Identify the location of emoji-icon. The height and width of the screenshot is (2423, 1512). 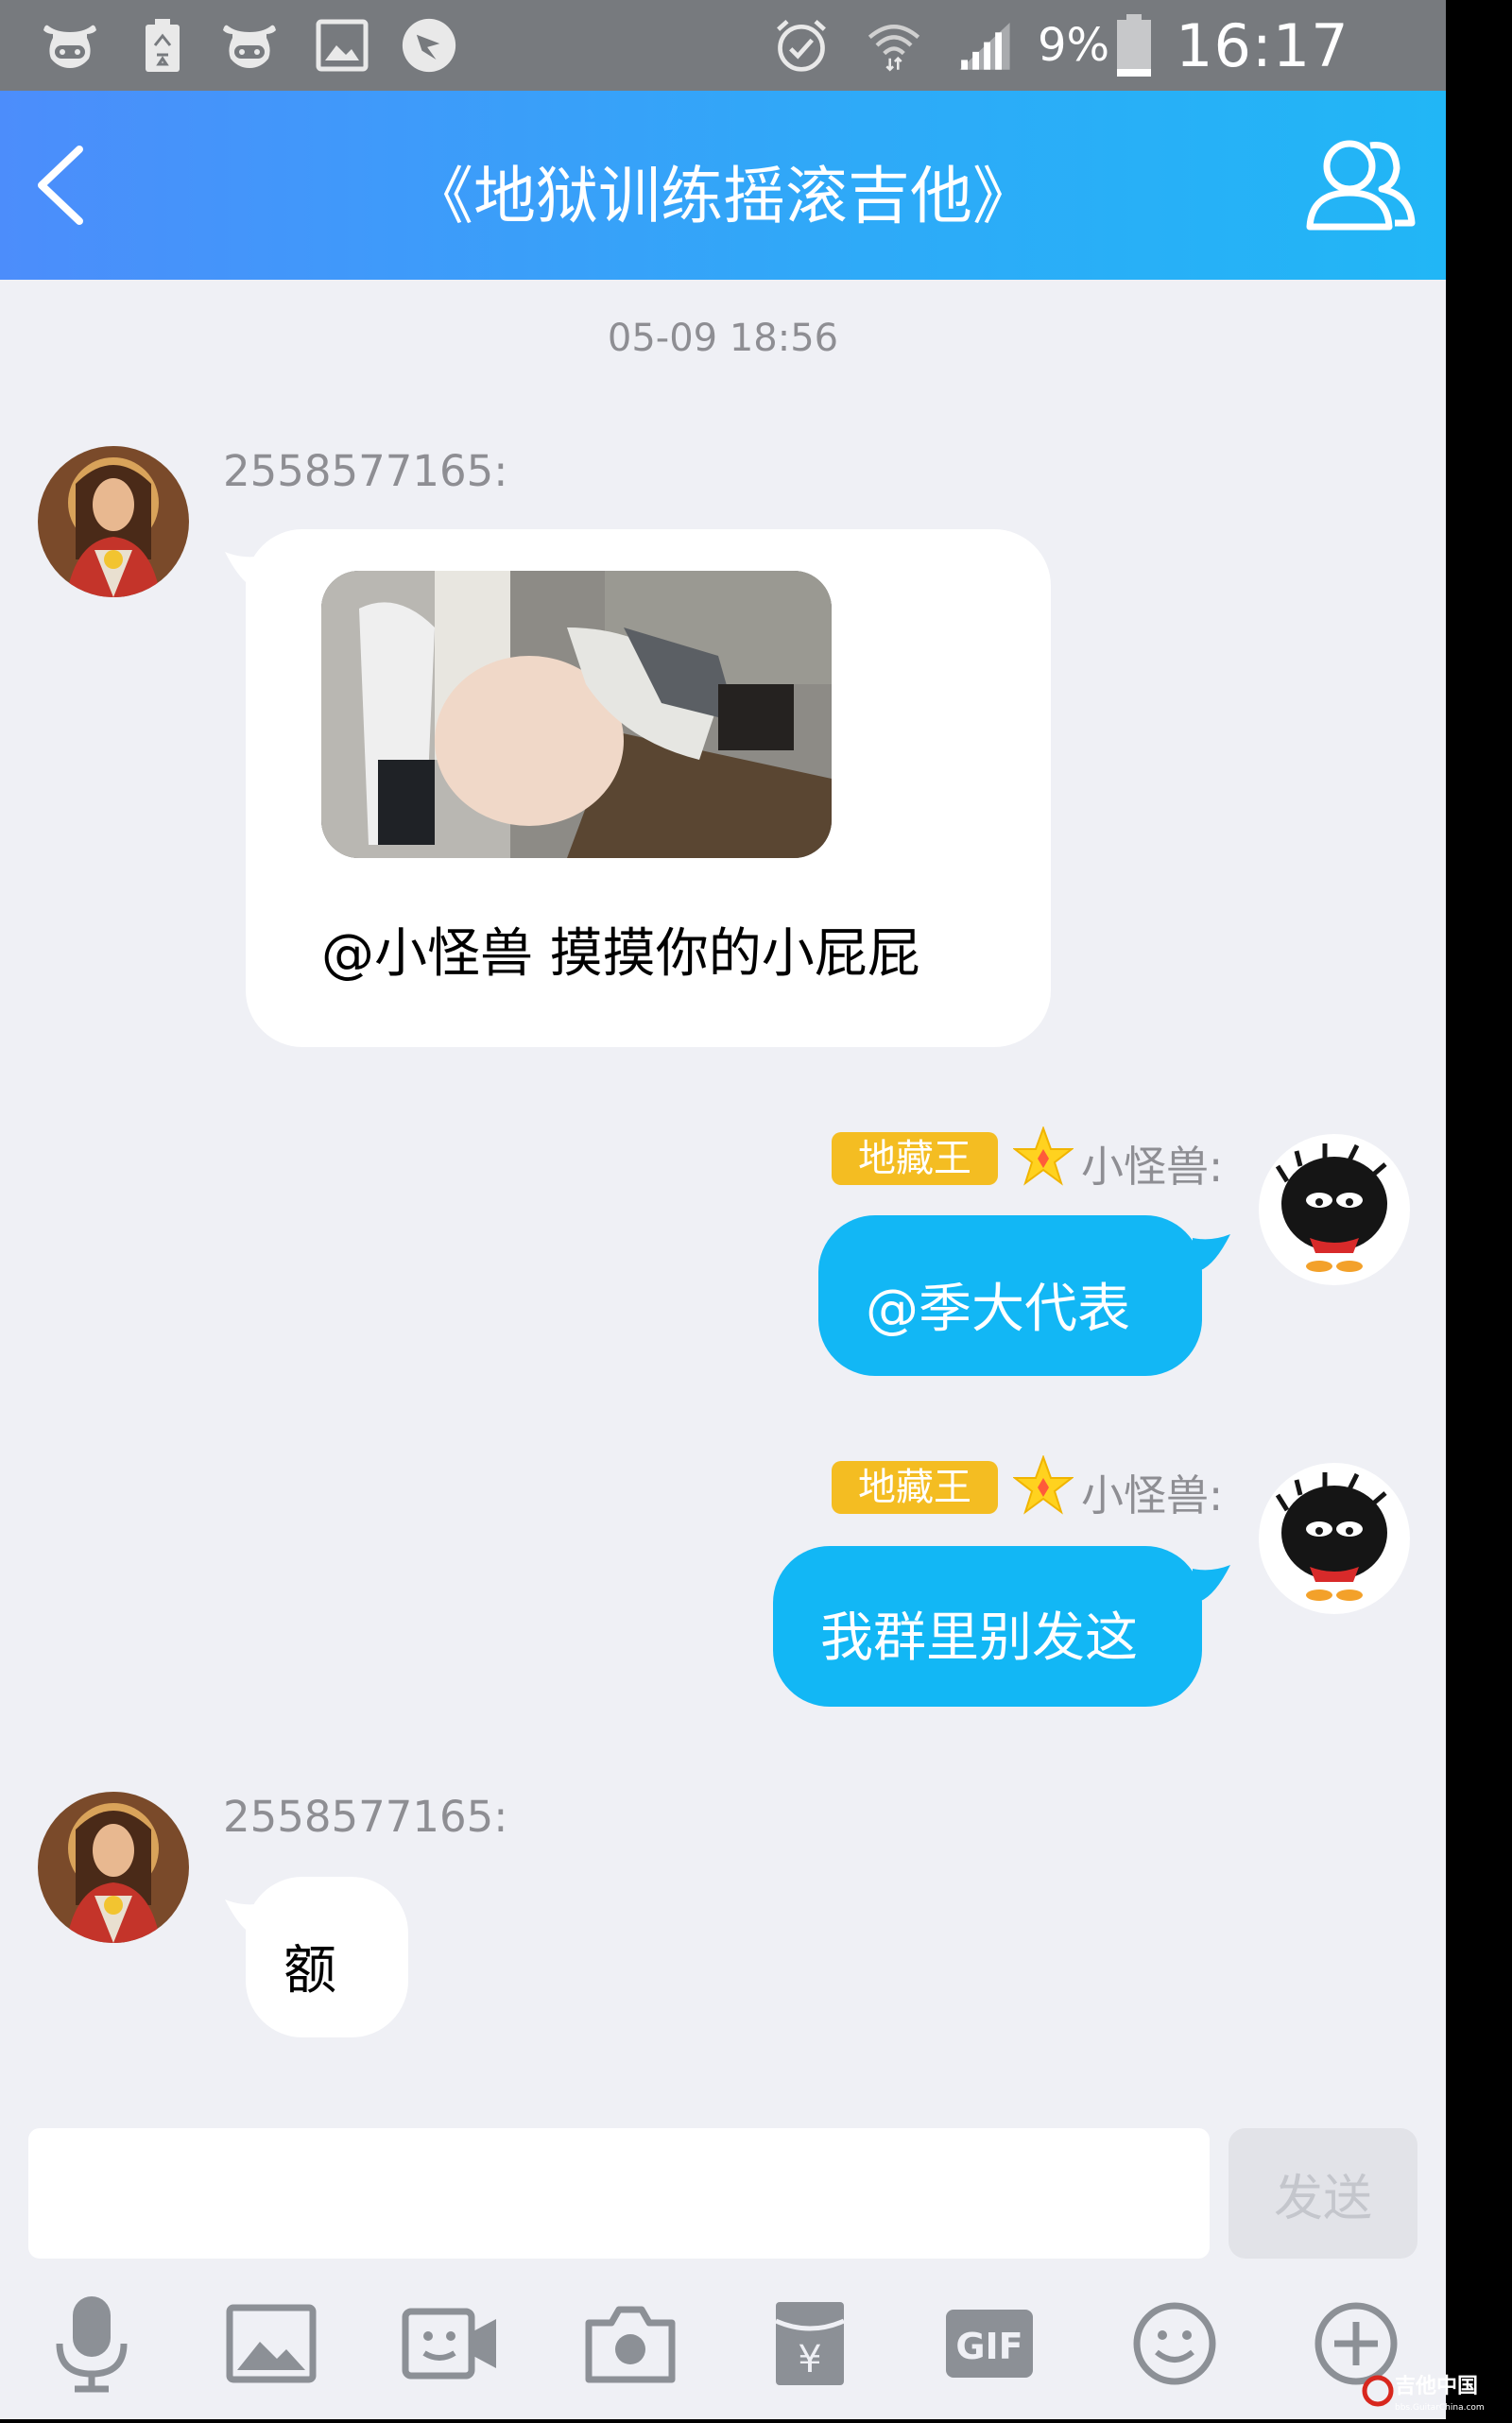
(1174, 2343).